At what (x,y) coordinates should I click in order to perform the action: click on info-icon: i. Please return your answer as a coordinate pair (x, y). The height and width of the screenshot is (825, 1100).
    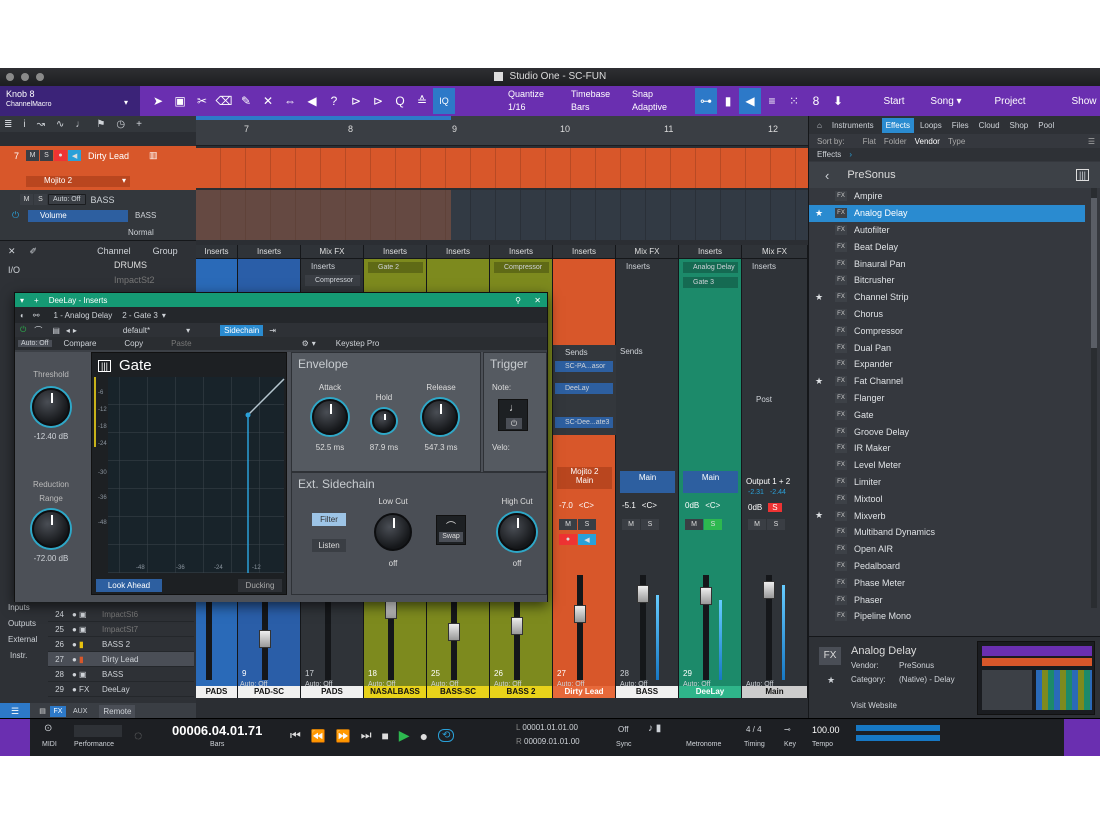
    Looking at the image, I should click on (24, 124).